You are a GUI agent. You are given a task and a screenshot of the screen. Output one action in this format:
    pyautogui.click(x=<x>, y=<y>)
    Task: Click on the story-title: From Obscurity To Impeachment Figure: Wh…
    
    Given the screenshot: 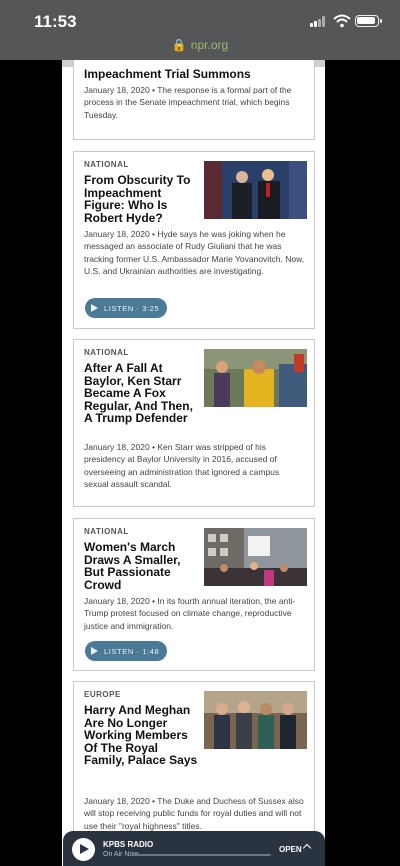 What is the action you would take?
    pyautogui.click(x=141, y=199)
    